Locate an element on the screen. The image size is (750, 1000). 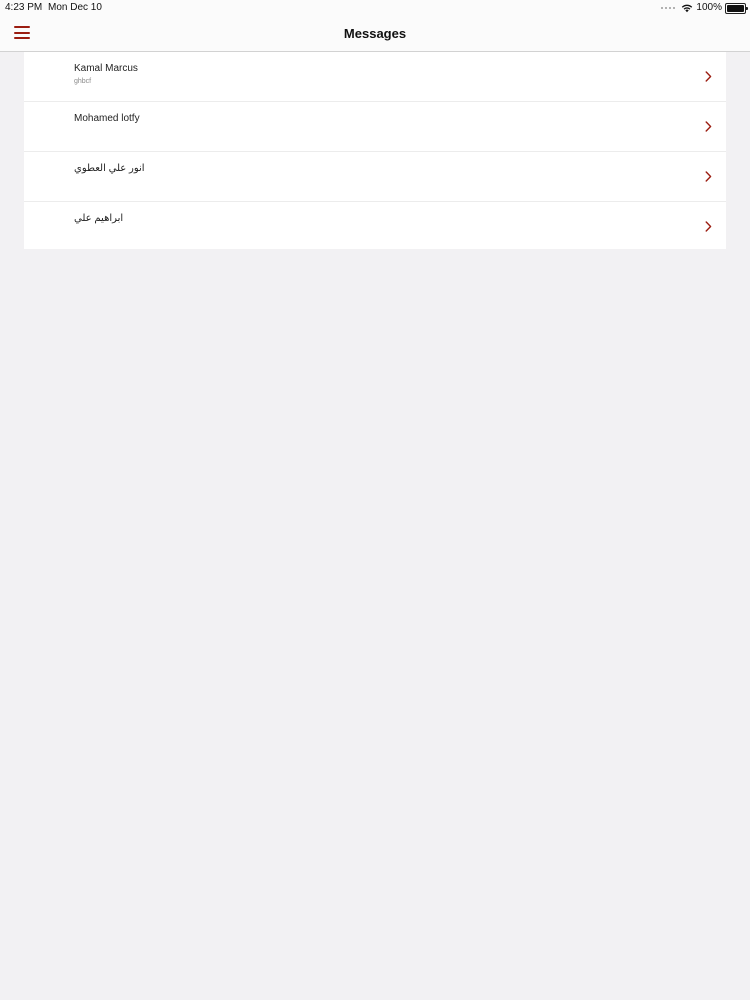
contact-name: Kamal Marcus is located at coordinates (106, 68).